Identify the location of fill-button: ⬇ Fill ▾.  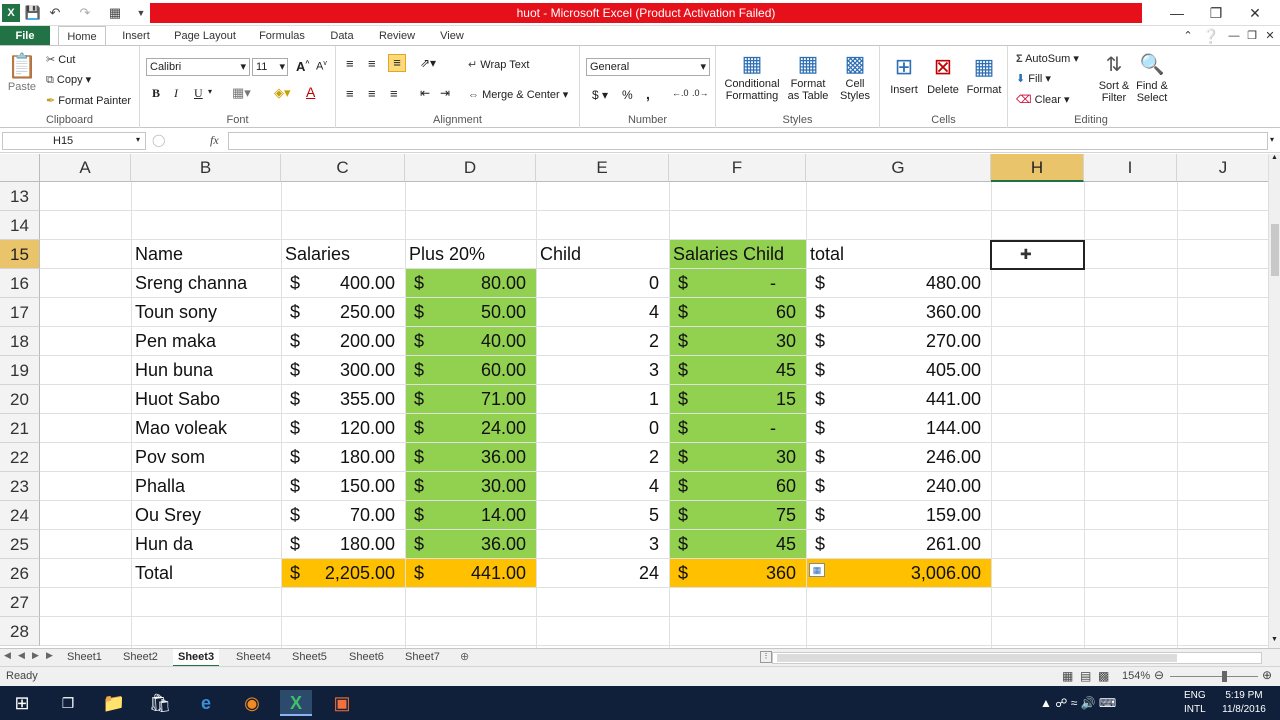
(1033, 78).